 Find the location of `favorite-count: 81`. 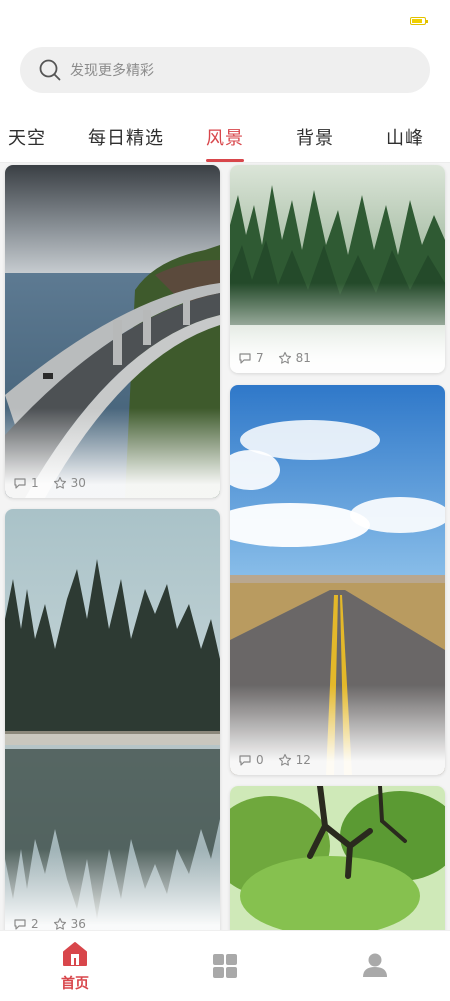

favorite-count: 81 is located at coordinates (303, 358).